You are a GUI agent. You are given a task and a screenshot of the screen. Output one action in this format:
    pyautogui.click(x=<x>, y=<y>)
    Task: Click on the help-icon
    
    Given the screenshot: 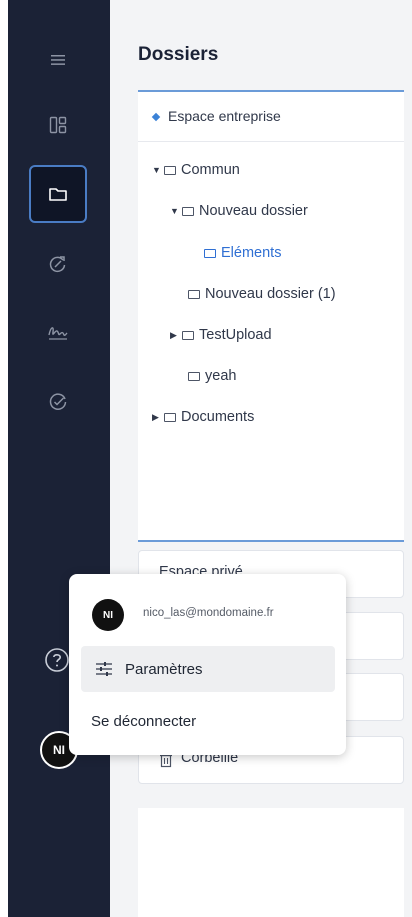 What is the action you would take?
    pyautogui.click(x=57, y=660)
    